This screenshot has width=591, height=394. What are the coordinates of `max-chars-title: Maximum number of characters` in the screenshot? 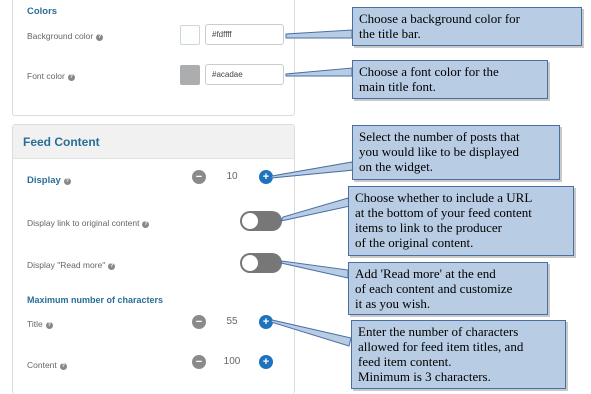 It's located at (95, 300).